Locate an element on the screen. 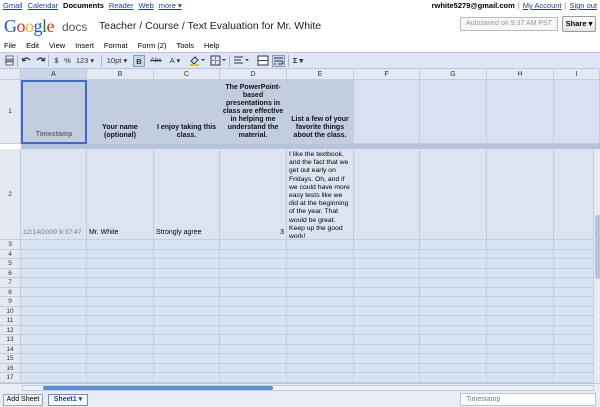 Image resolution: width=600 pixels, height=407 pixels. more-link: more ▾ is located at coordinates (170, 5).